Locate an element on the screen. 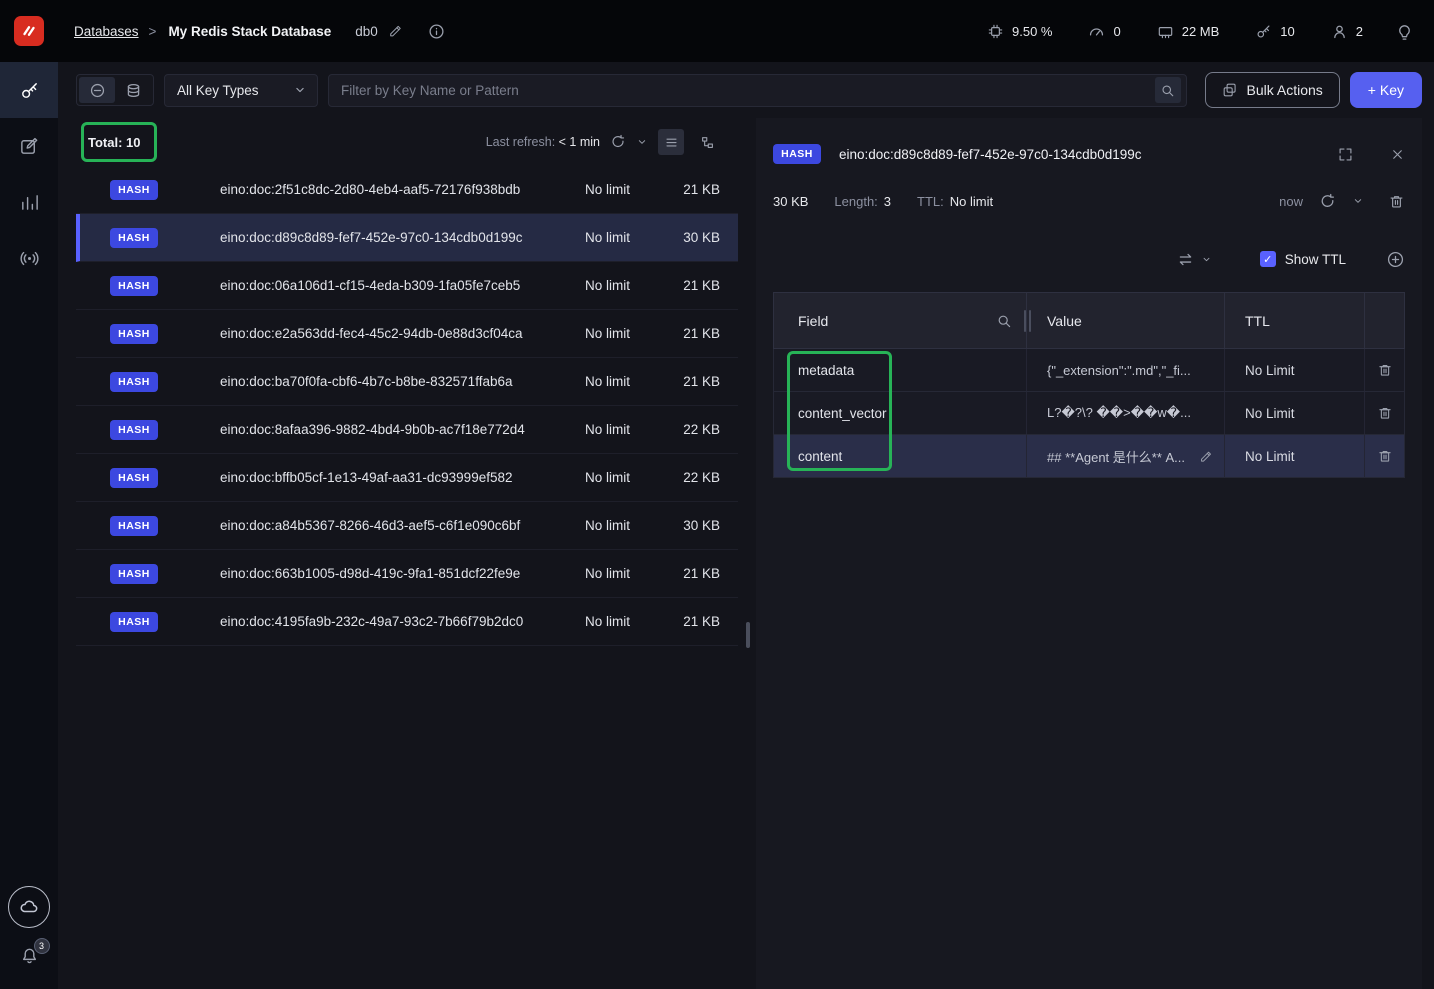  database-title: My Redis Stack Database is located at coordinates (250, 31).